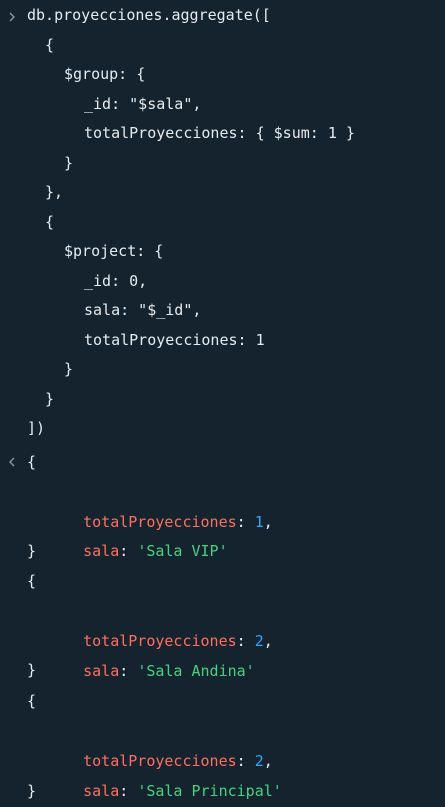 This screenshot has height=807, width=445. What do you see at coordinates (196, 671) in the screenshot?
I see `field-value-string: 'Sala Andina'` at bounding box center [196, 671].